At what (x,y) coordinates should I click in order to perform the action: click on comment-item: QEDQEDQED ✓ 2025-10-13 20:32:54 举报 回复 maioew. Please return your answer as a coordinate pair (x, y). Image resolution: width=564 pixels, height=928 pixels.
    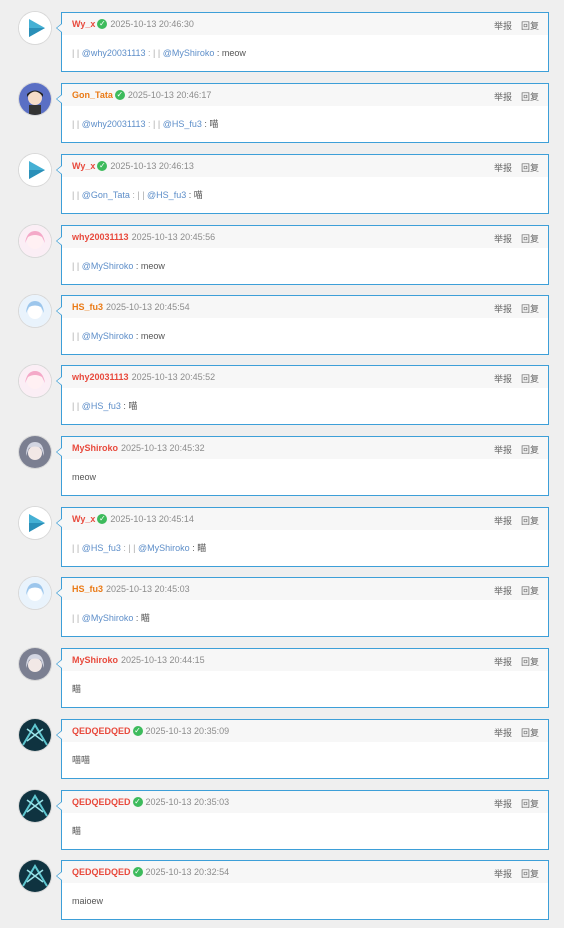
    Looking at the image, I should click on (282, 890).